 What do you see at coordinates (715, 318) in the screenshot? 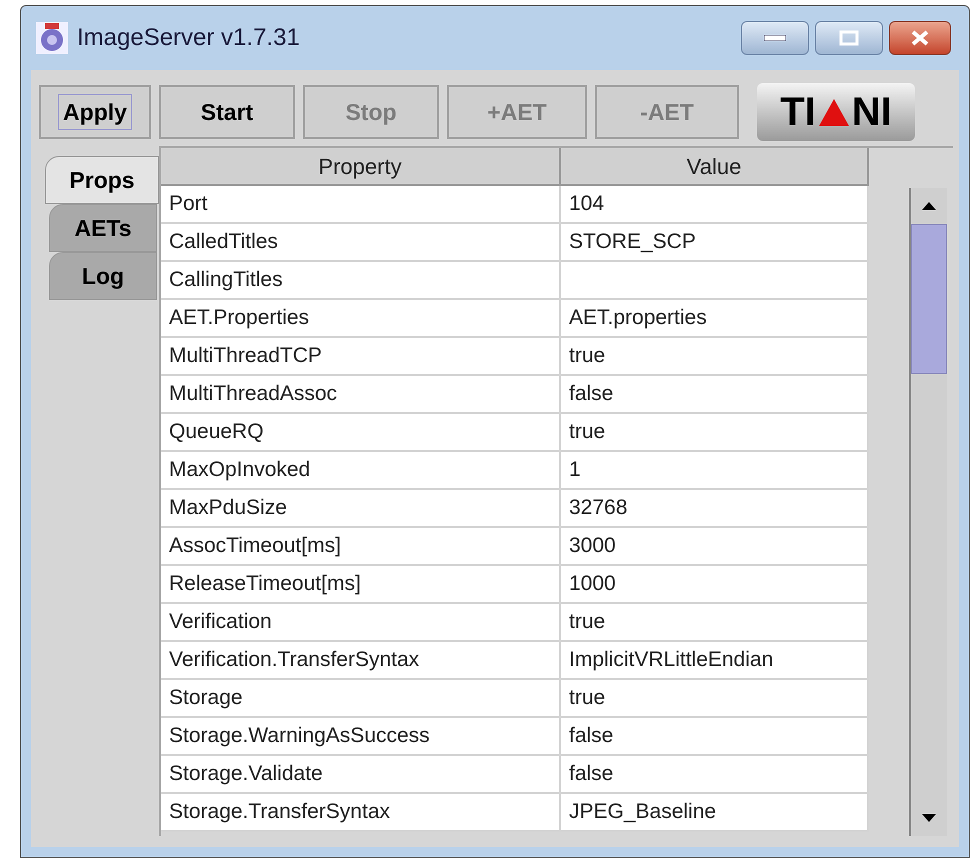
I see `table-cell: AET.properties` at bounding box center [715, 318].